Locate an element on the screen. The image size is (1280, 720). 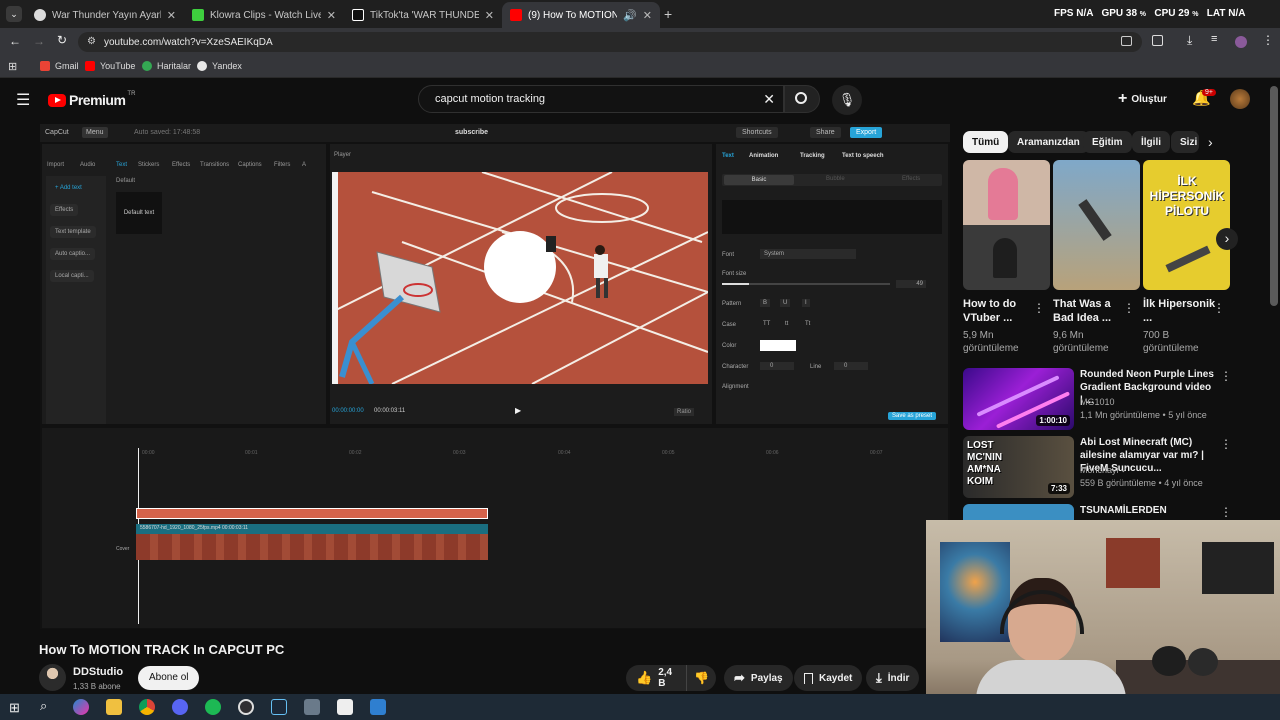
video-channel: MG1010 is located at coordinates (1097, 402).